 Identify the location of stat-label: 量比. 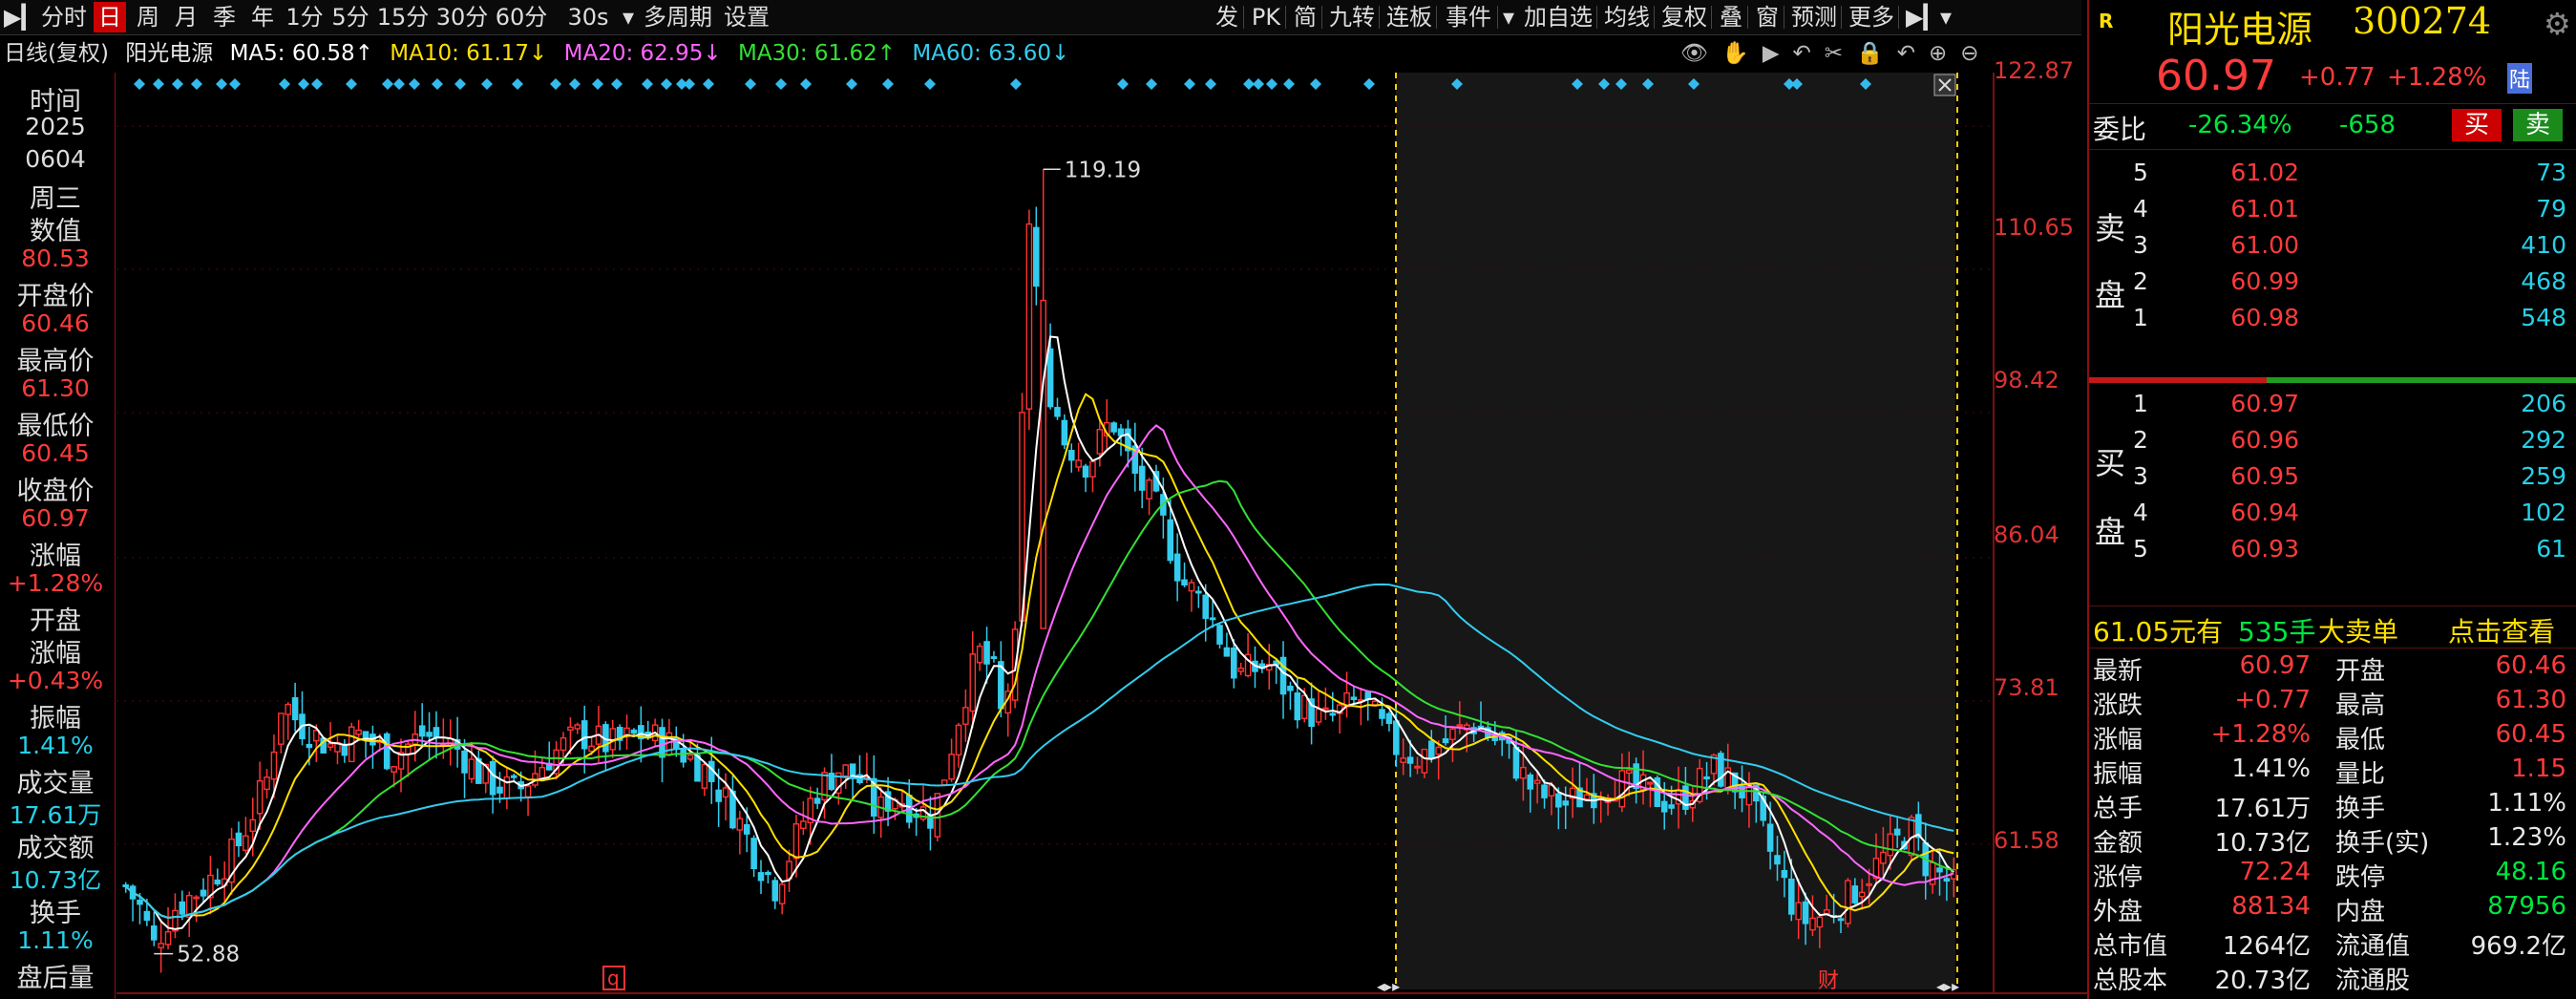
(2360, 774).